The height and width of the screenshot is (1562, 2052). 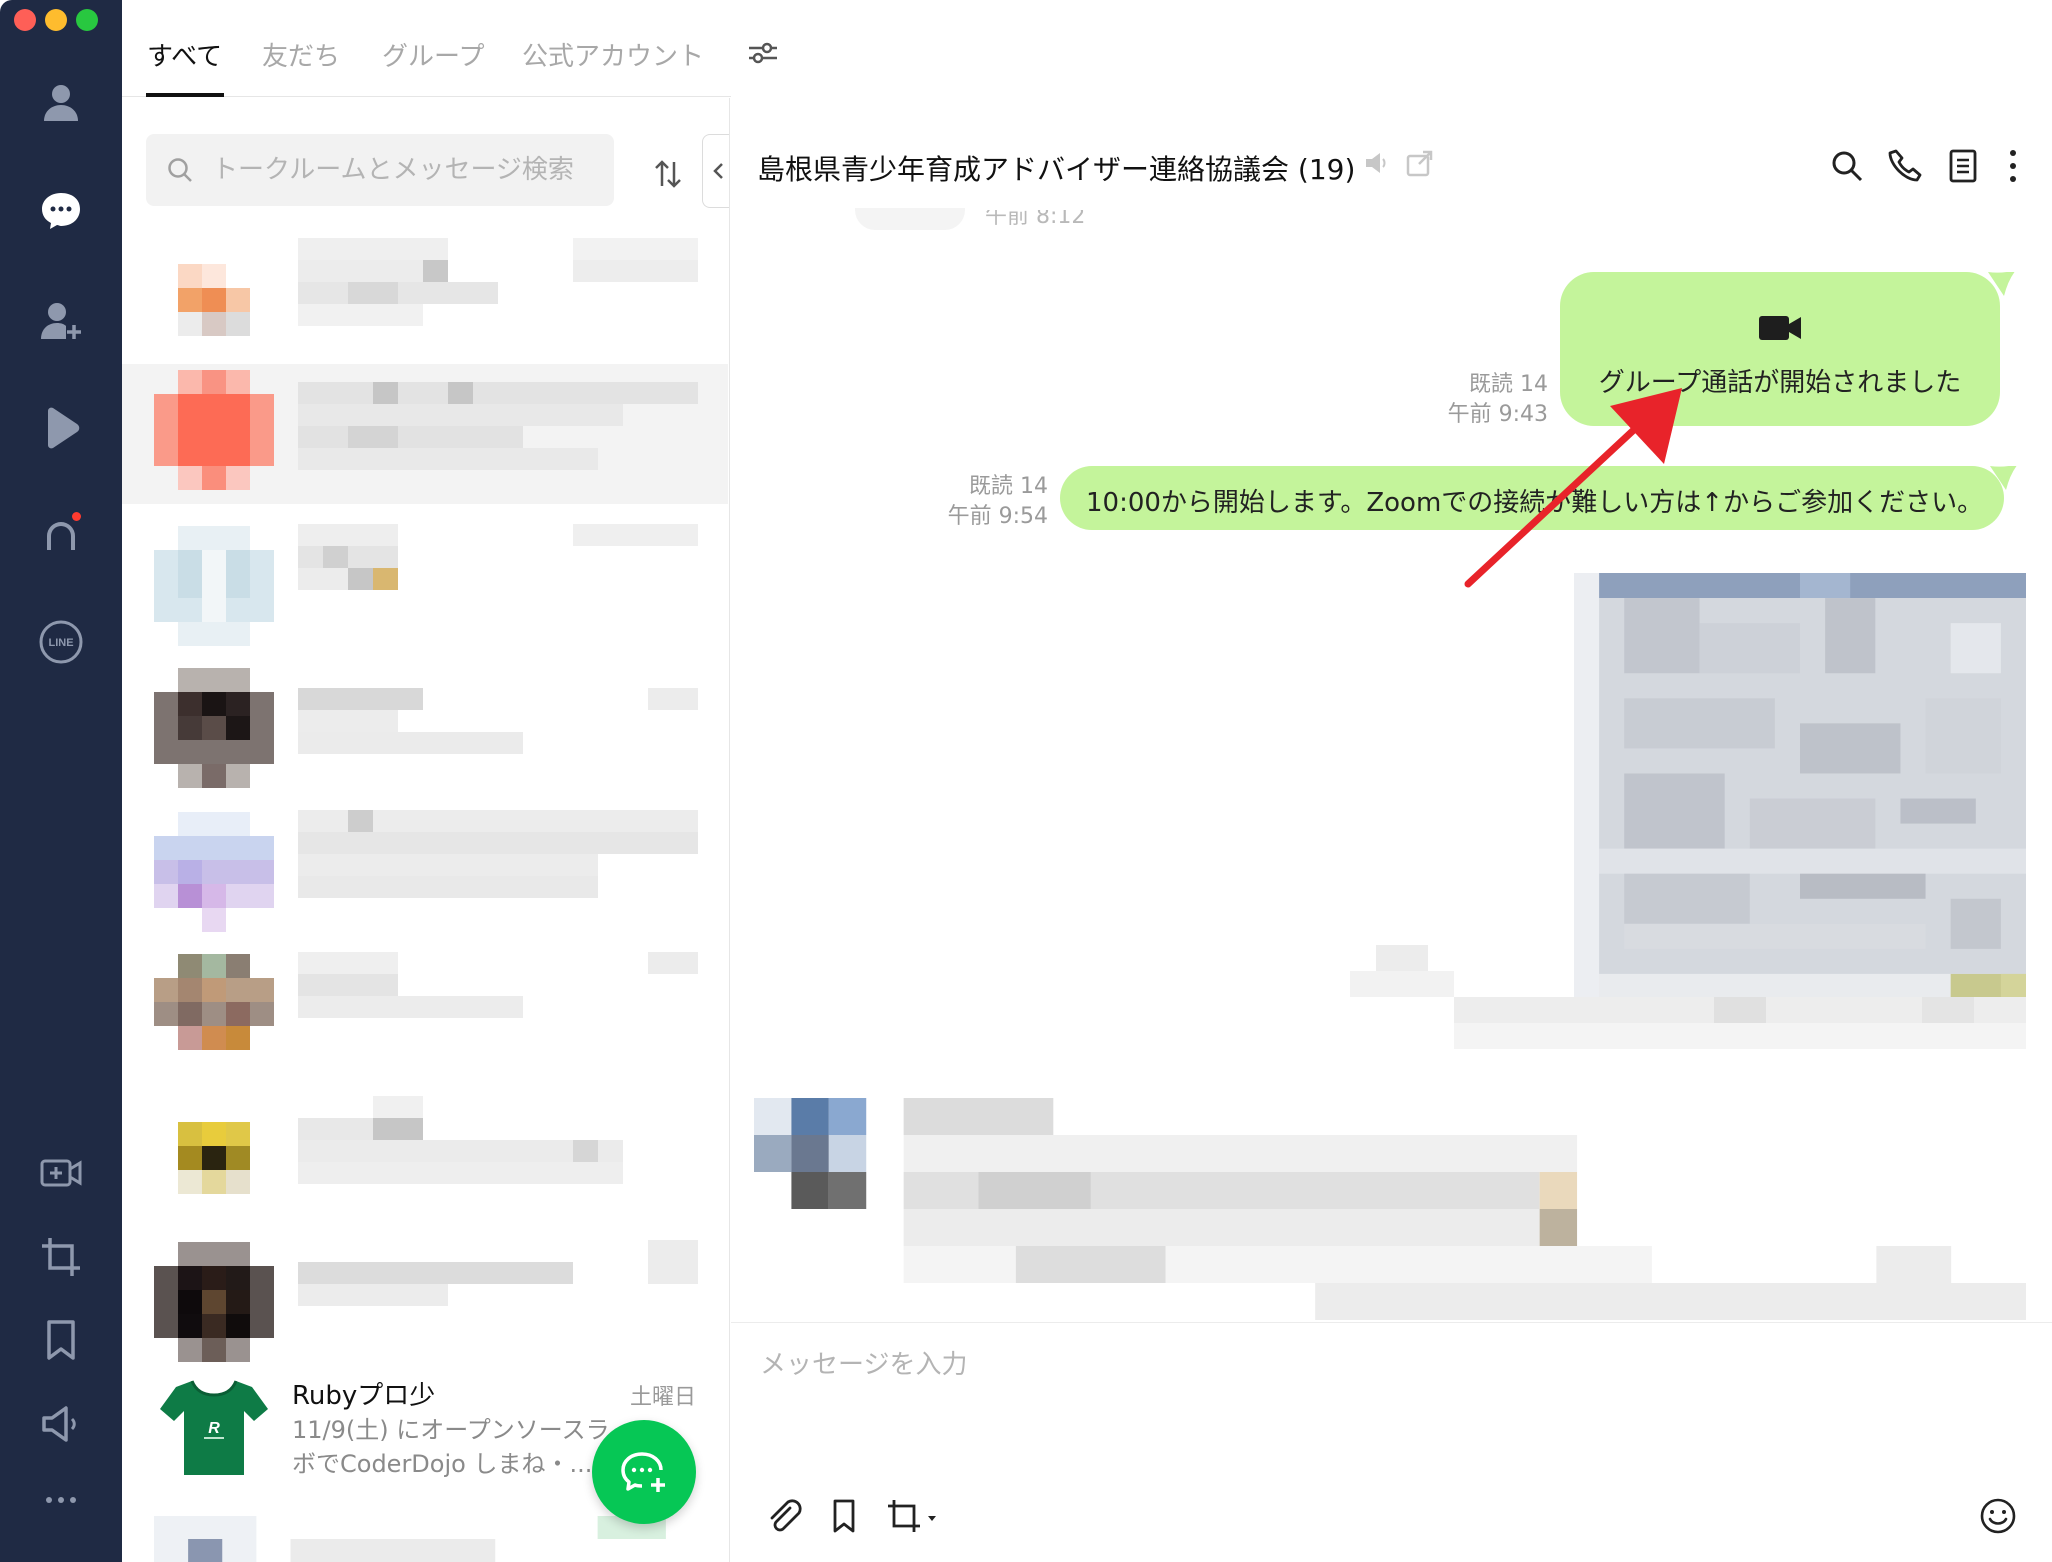 I want to click on clipped-timestamp: 午前 8:12, so click(x=1035, y=219).